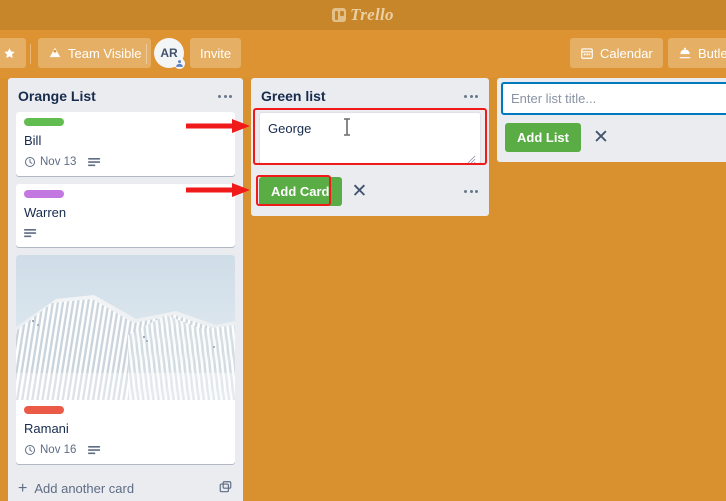 This screenshot has height=501, width=726. I want to click on list-footer: + Add another card, so click(125, 486).